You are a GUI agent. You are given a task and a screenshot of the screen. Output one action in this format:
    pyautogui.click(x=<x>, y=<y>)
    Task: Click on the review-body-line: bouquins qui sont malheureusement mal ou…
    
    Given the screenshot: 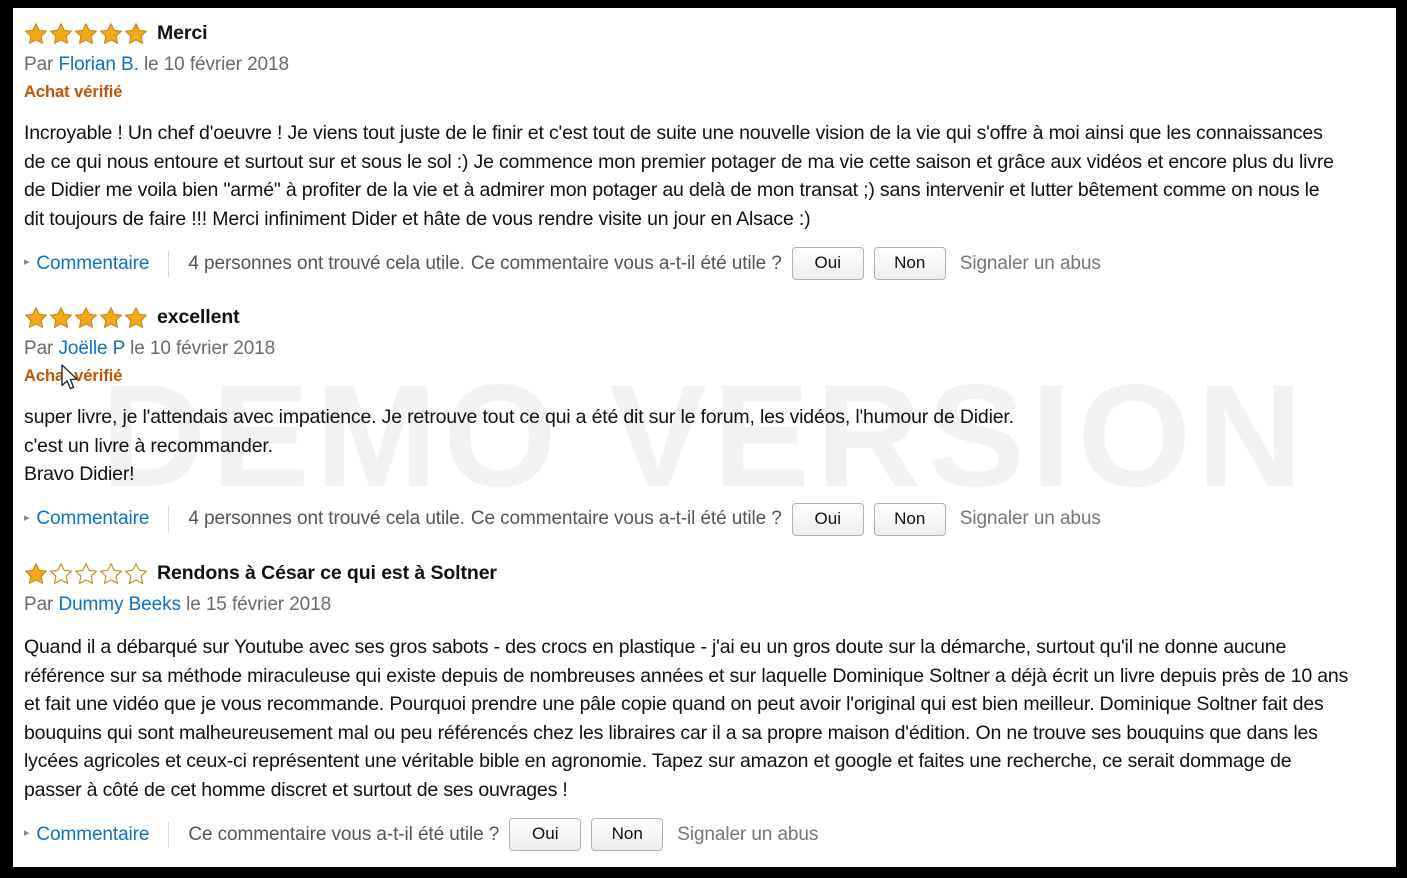 What is the action you would take?
    pyautogui.click(x=671, y=732)
    